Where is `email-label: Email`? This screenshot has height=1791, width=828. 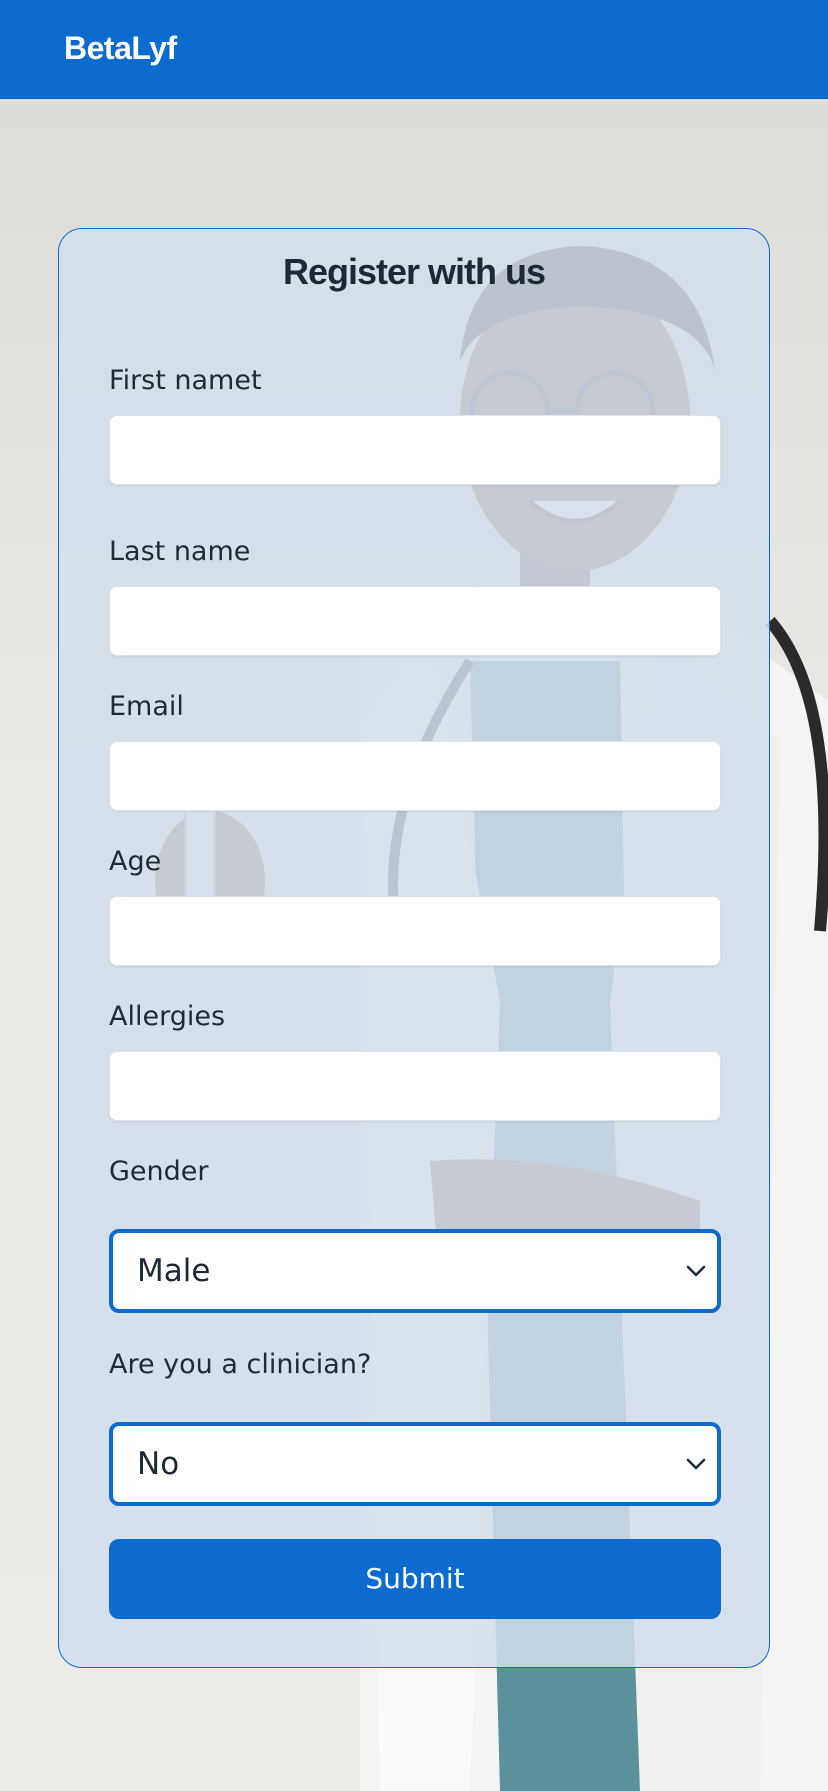 email-label: Email is located at coordinates (146, 706).